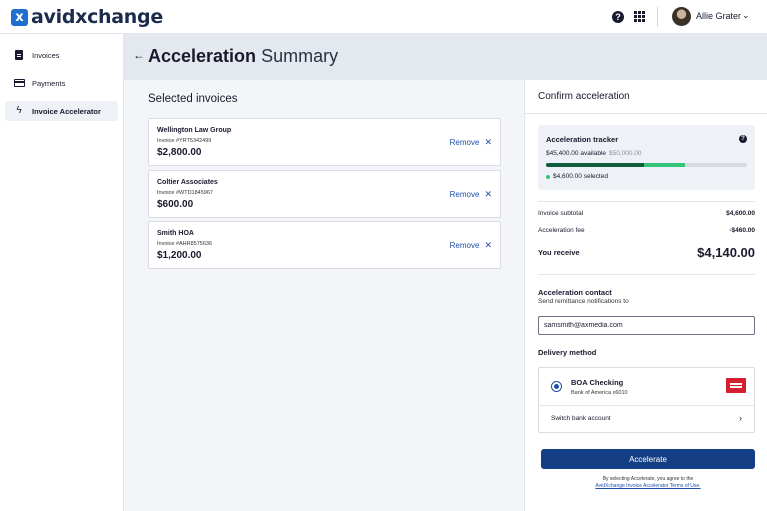  Describe the element at coordinates (383, 17) in the screenshot. I see `top-bar: x avidxchange ? Allie Grater ⌄` at that location.